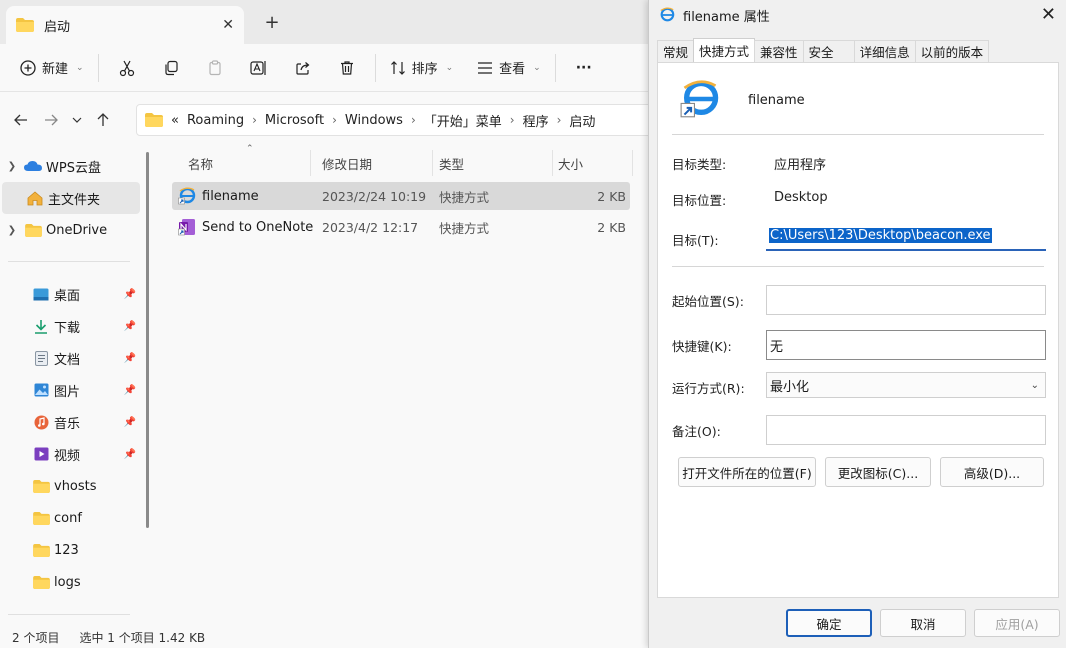 This screenshot has width=1066, height=648. I want to click on open-file-location-button: 打开文件所在的位置(F), so click(747, 472).